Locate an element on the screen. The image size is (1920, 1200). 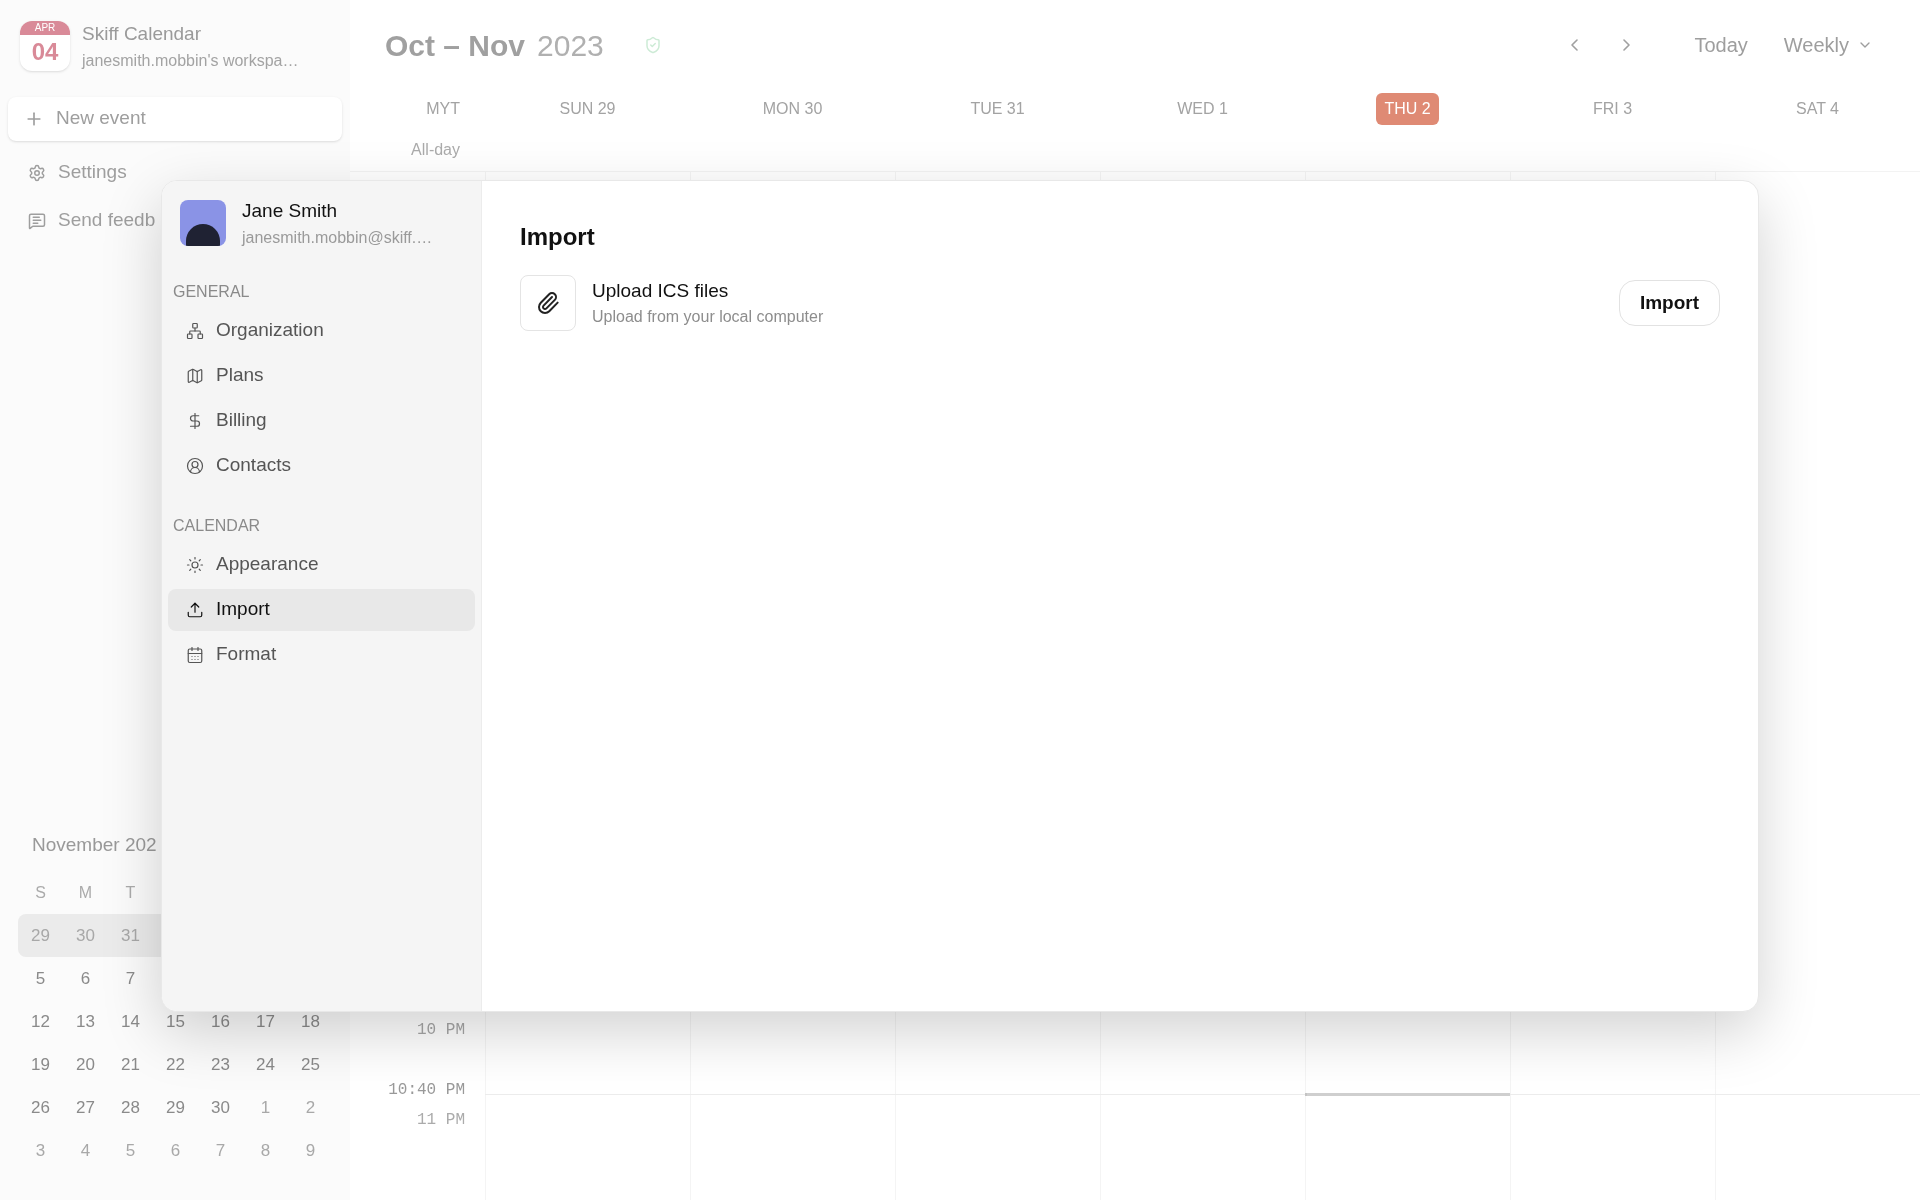
section-heading: CALENDAR is located at coordinates (217, 525).